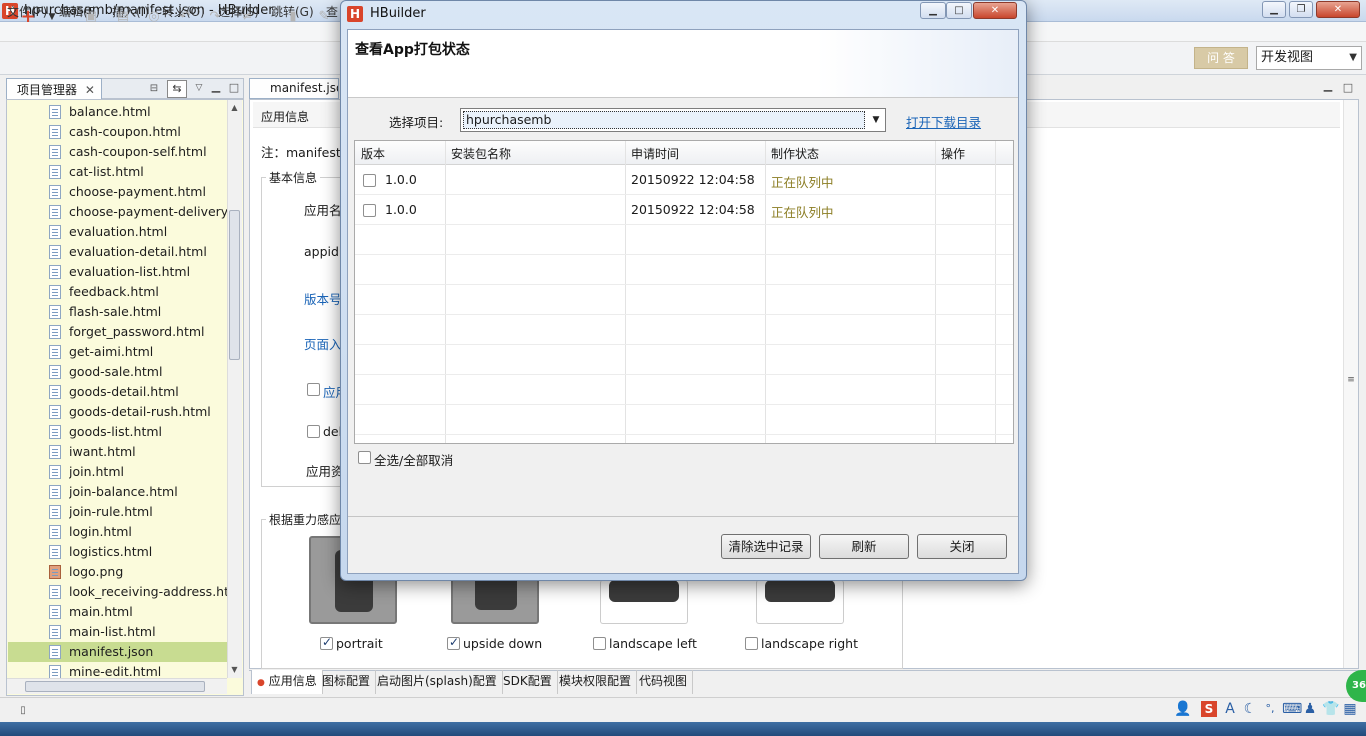 This screenshot has height=736, width=1366. What do you see at coordinates (199, 88) in the screenshot?
I see `view-menu-icon: ▽` at bounding box center [199, 88].